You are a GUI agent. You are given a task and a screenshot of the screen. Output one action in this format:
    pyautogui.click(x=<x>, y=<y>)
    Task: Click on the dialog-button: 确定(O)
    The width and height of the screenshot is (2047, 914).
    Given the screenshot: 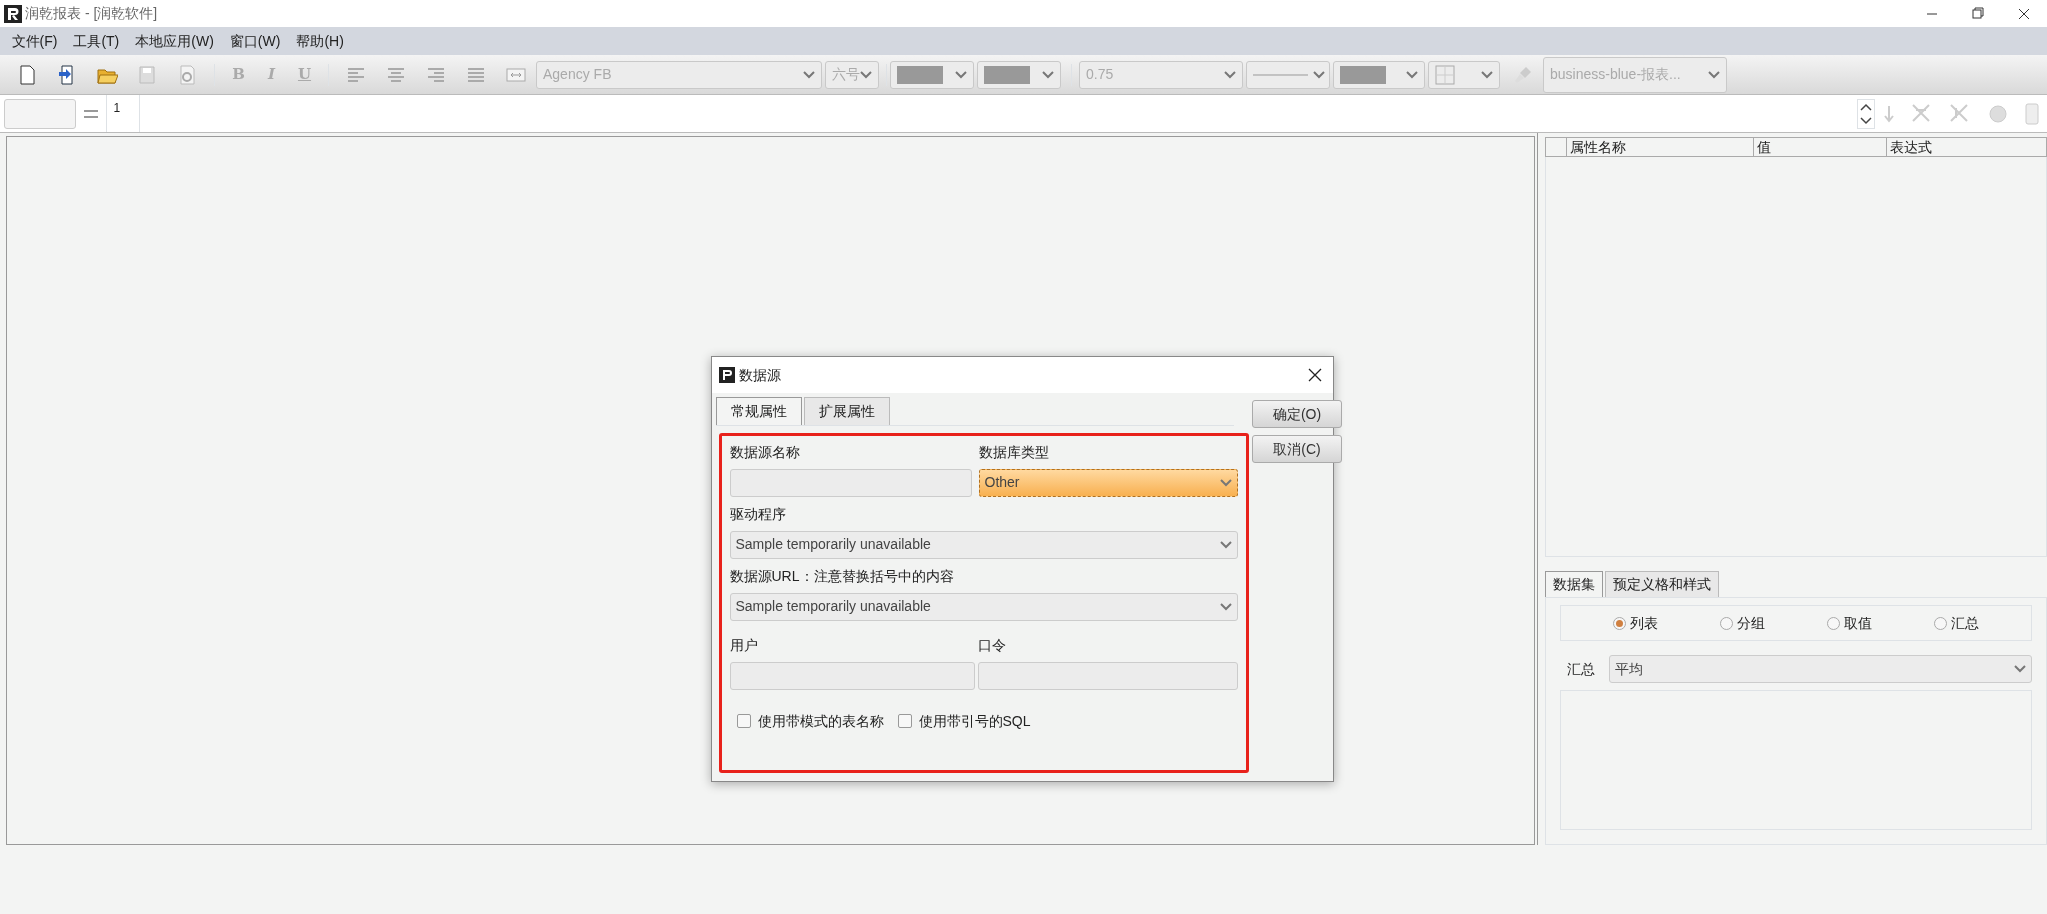 What is the action you would take?
    pyautogui.click(x=1297, y=414)
    